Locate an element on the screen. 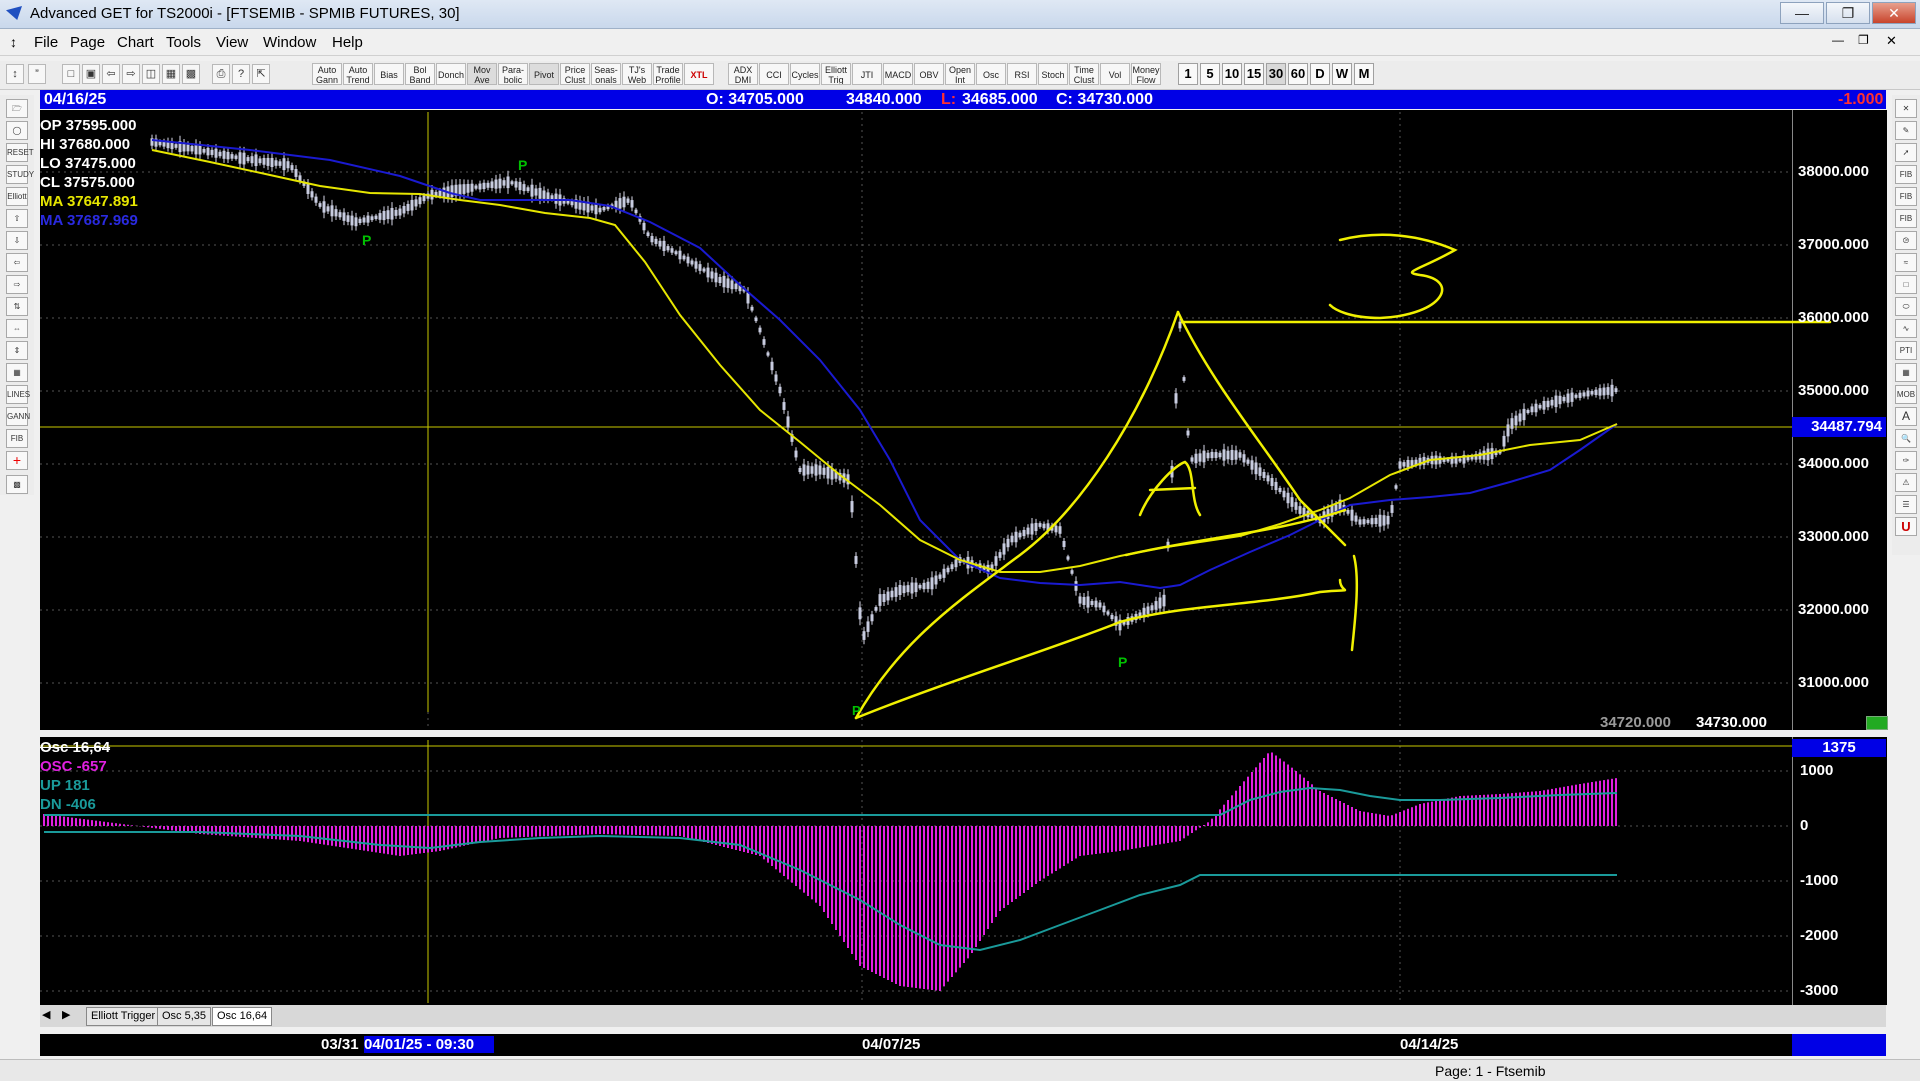 Image resolution: width=1920 pixels, height=1081 pixels. annotation-letter-b is located at coordinates (1393, 276).